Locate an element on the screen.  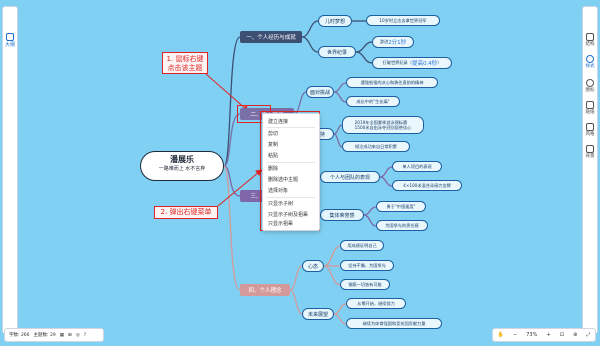
outline-icon is located at coordinates (10, 37).